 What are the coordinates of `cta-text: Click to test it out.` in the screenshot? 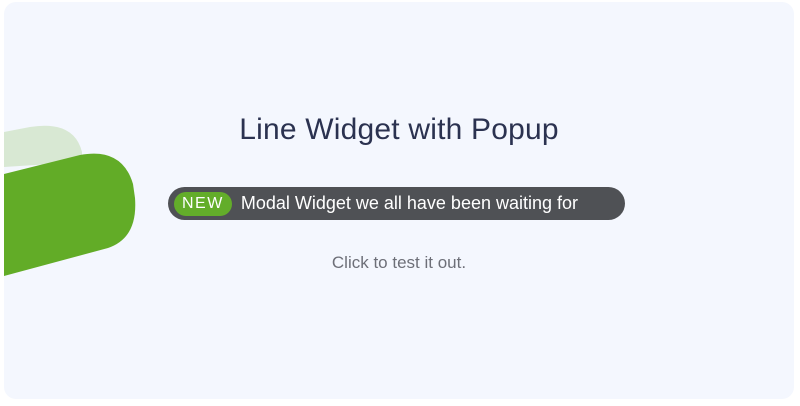 It's located at (399, 262).